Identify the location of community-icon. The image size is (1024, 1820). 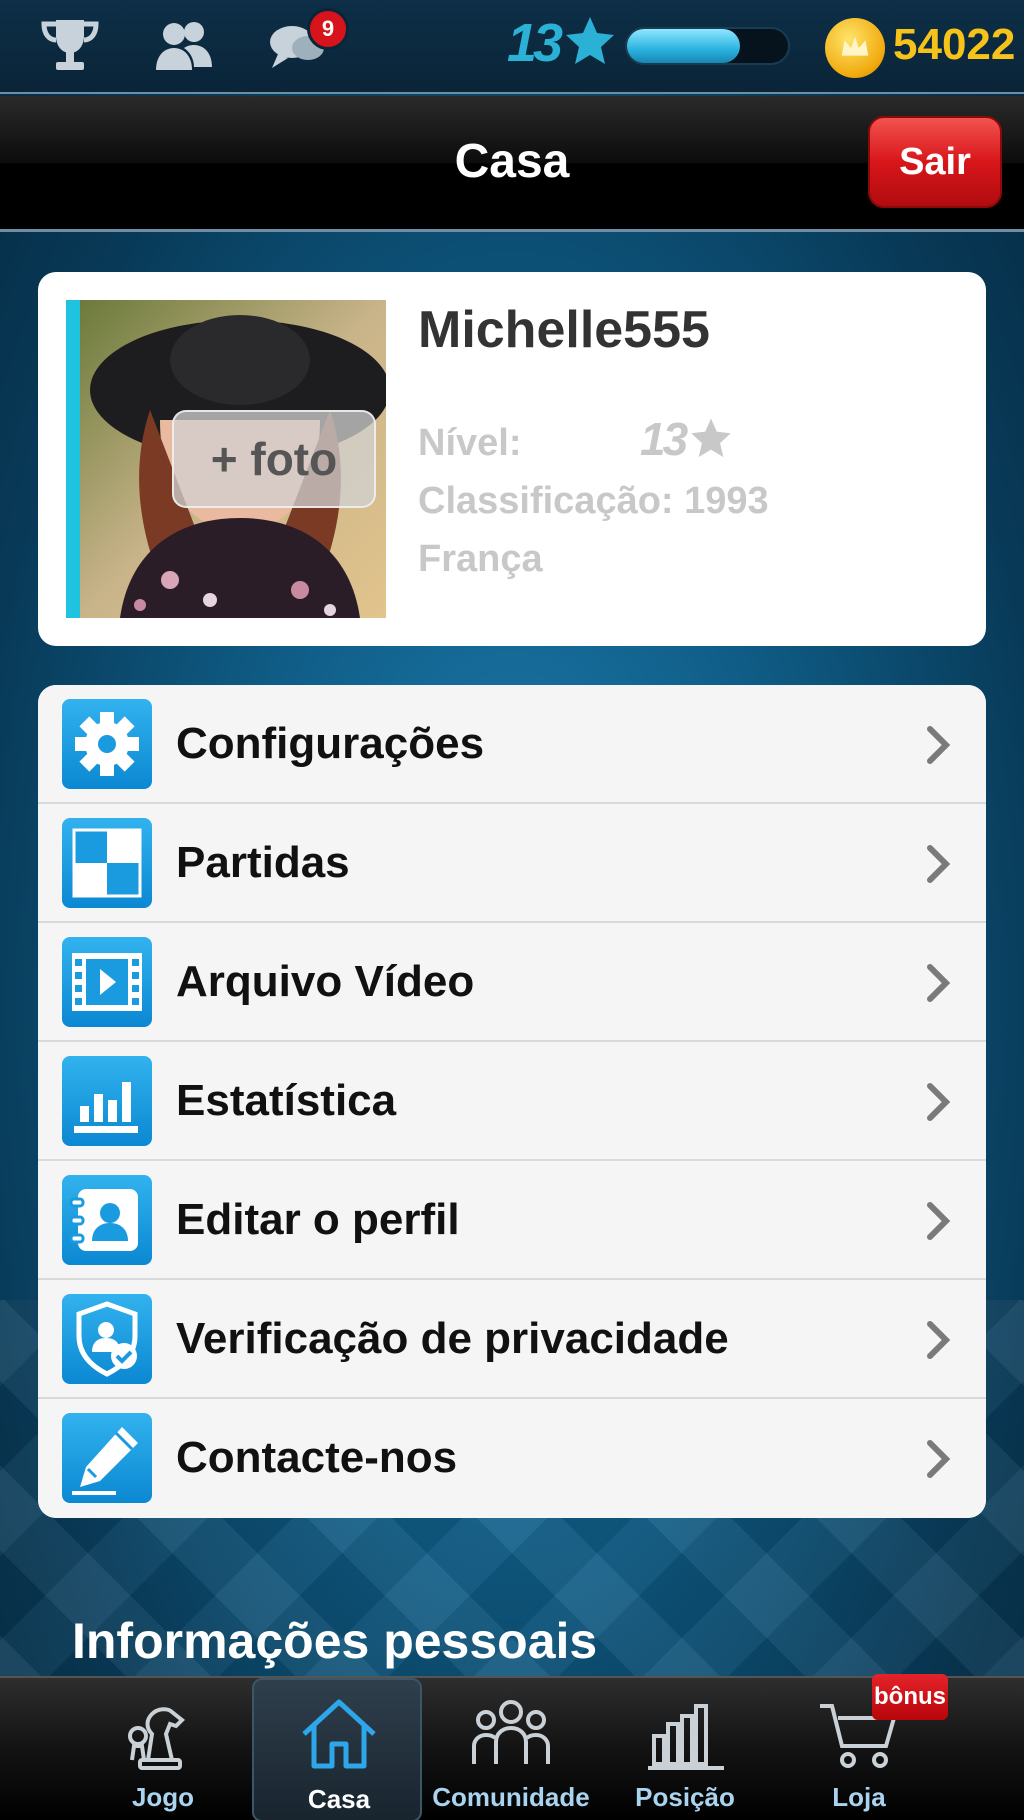
(511, 1732).